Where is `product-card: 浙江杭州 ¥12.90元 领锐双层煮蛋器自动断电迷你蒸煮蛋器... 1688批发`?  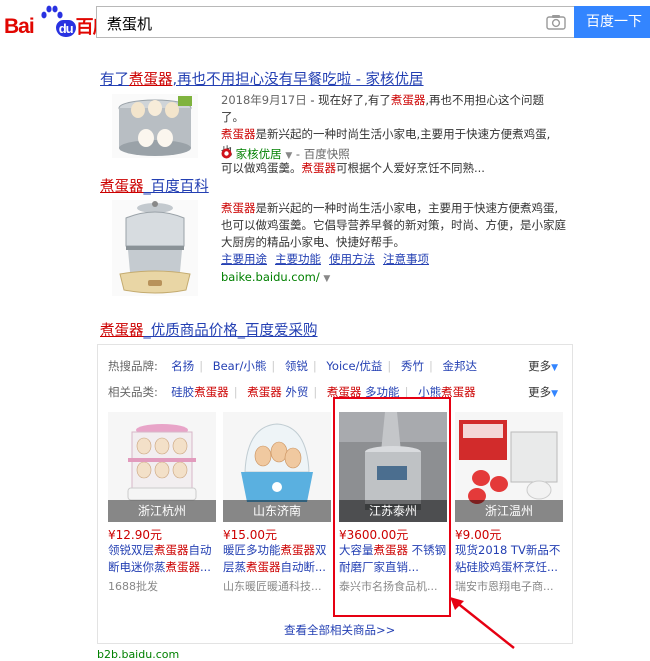
product-card: 浙江杭州 ¥12.90元 领锐双层煮蛋器自动断电迷你蒸煮蛋器... 1688批发 is located at coordinates (163, 503).